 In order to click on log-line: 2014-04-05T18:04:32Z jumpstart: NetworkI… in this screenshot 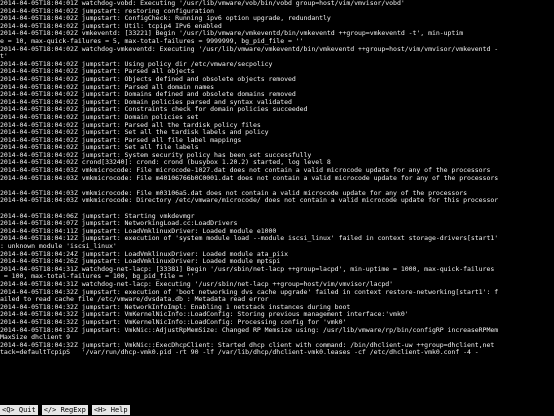, I will do `click(175, 307)`.